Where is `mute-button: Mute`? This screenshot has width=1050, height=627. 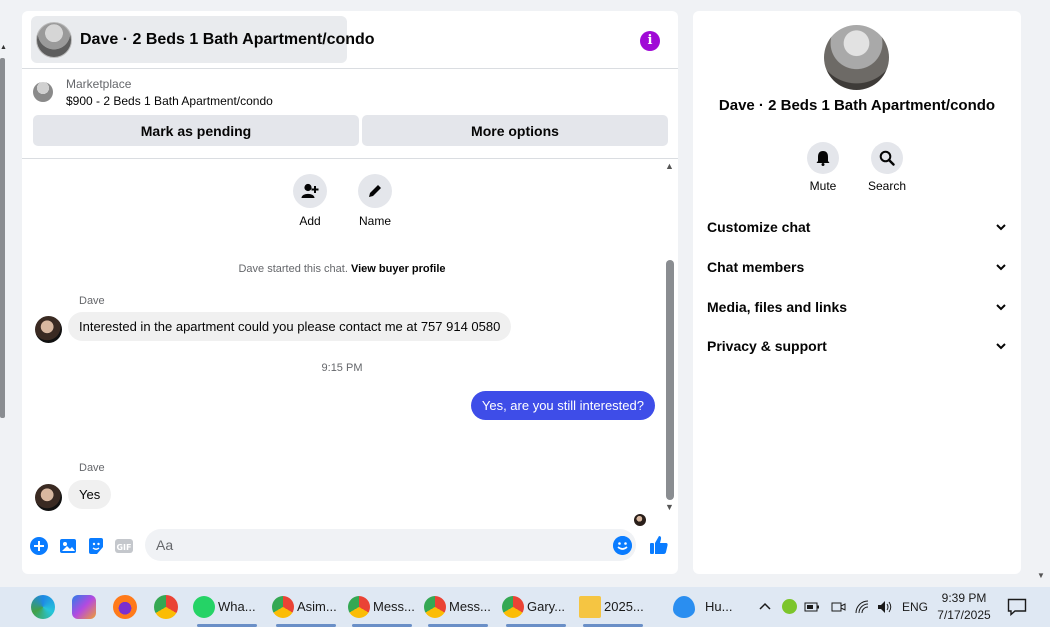
mute-button: Mute is located at coordinates (823, 167).